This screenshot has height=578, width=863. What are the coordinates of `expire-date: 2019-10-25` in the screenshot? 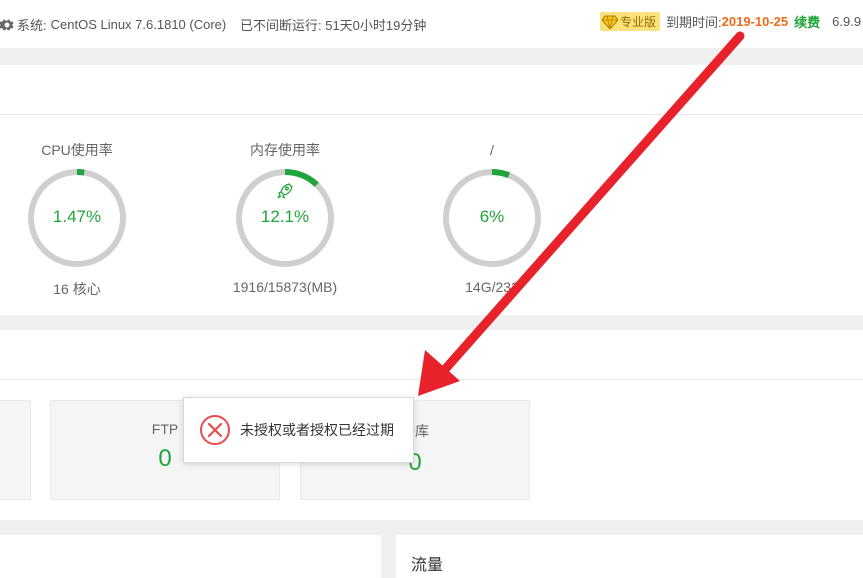 It's located at (755, 21).